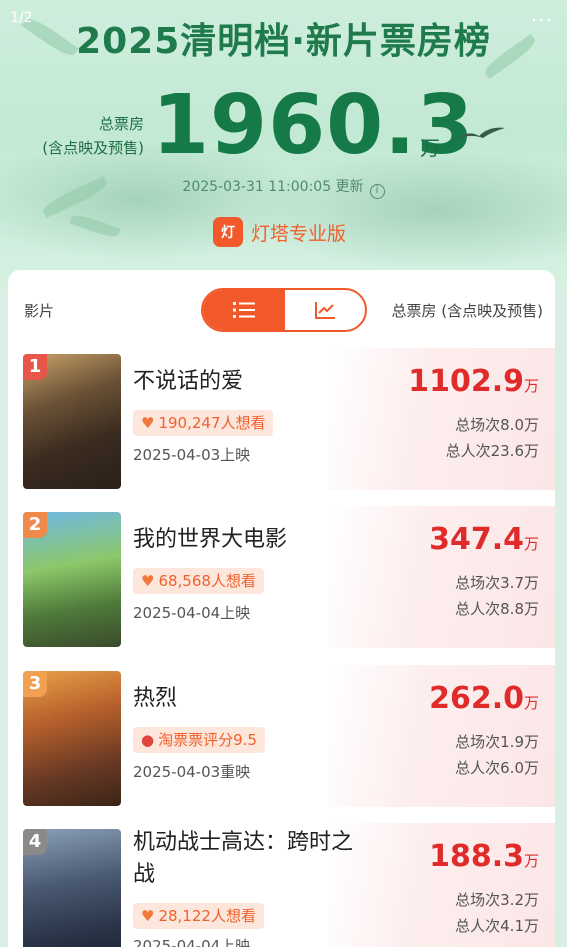 The width and height of the screenshot is (567, 947). I want to click on info-icon: i, so click(377, 191).